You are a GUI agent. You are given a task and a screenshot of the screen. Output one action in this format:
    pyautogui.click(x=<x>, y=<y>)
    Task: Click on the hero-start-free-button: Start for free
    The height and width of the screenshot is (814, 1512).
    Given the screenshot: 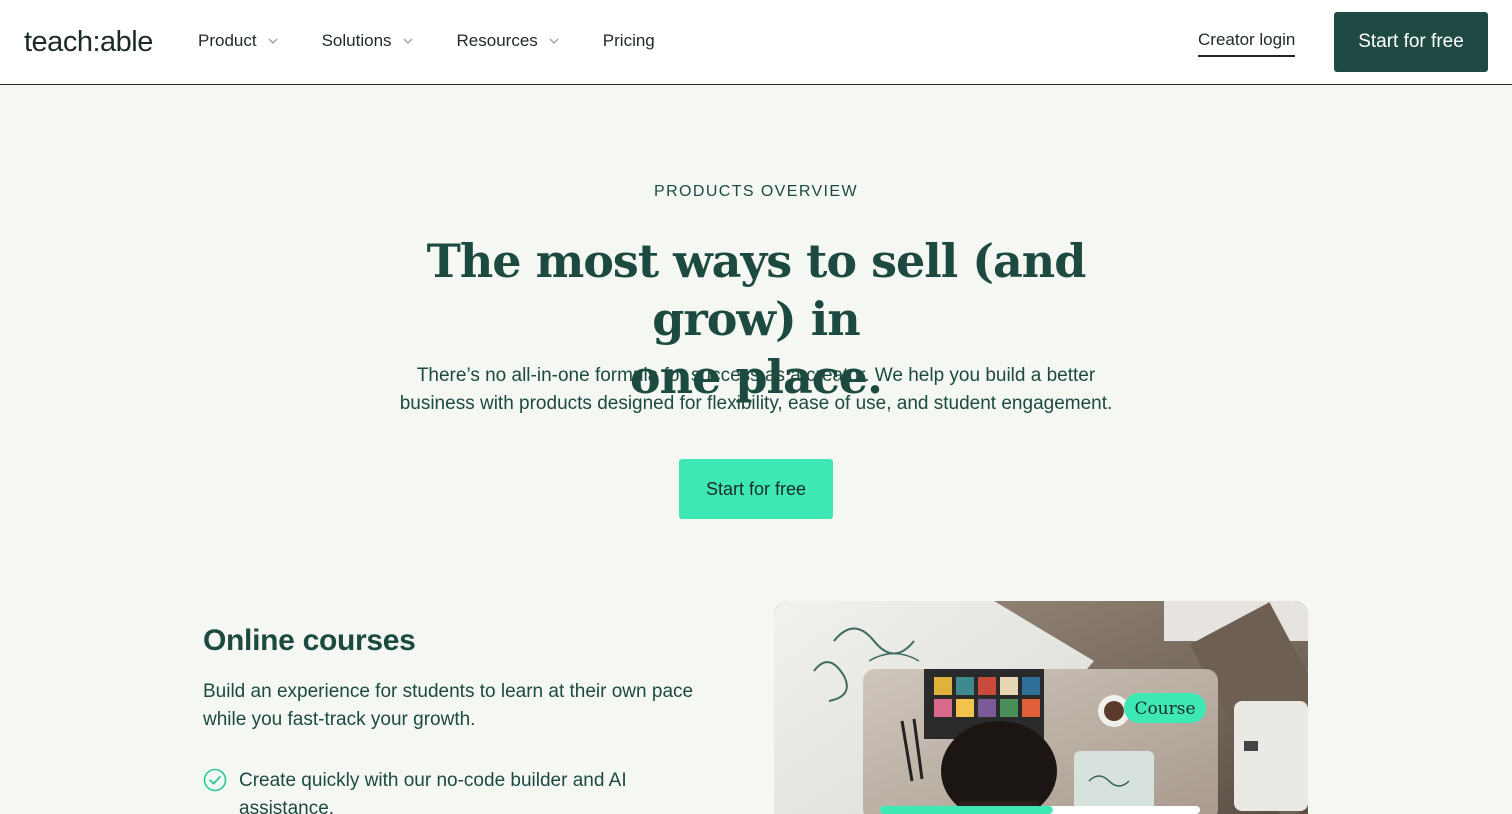 What is the action you would take?
    pyautogui.click(x=756, y=489)
    